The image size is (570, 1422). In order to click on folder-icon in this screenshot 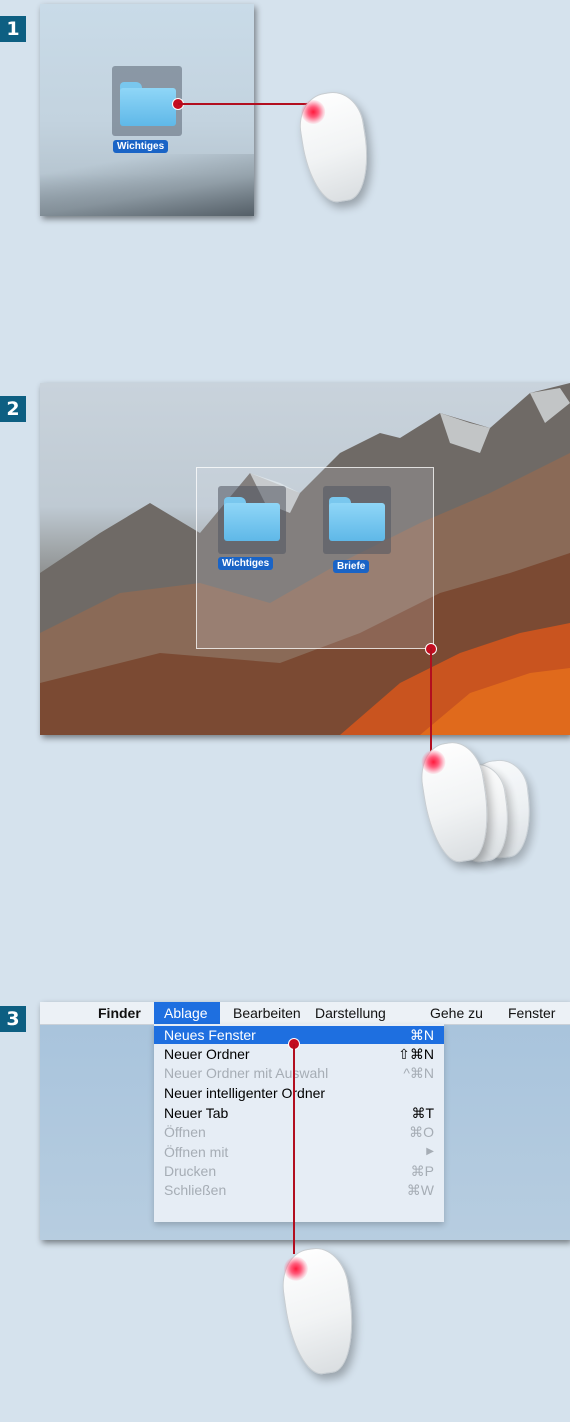, I will do `click(148, 104)`.